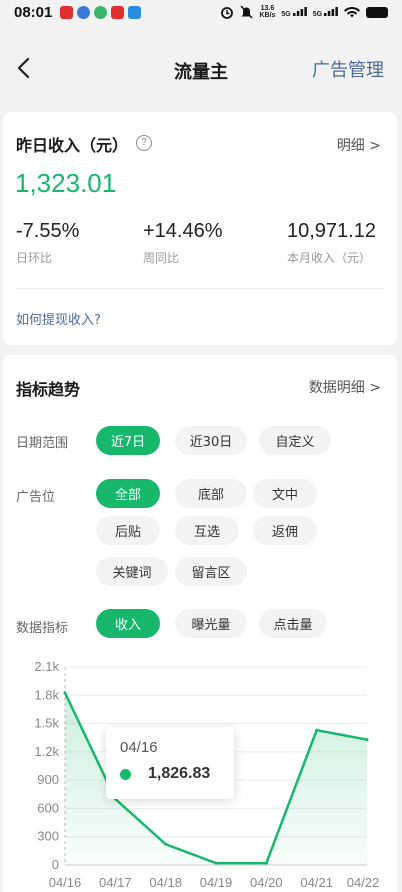 The height and width of the screenshot is (892, 402). What do you see at coordinates (165, 882) in the screenshot?
I see `x-tick-label: 04/18` at bounding box center [165, 882].